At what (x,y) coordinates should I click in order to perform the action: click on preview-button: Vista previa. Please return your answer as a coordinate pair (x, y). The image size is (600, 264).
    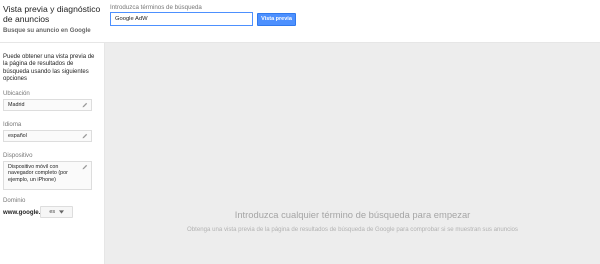
    Looking at the image, I should click on (276, 19).